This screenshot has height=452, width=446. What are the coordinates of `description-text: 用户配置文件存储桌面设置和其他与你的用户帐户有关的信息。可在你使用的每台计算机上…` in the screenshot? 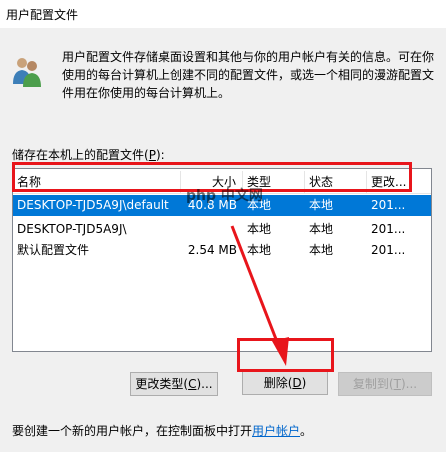 It's located at (248, 75).